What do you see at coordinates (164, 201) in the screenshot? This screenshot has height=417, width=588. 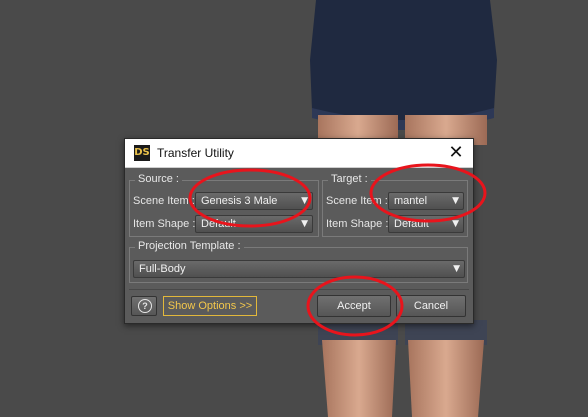 I see `source-scene-item-label: Scene Item :` at bounding box center [164, 201].